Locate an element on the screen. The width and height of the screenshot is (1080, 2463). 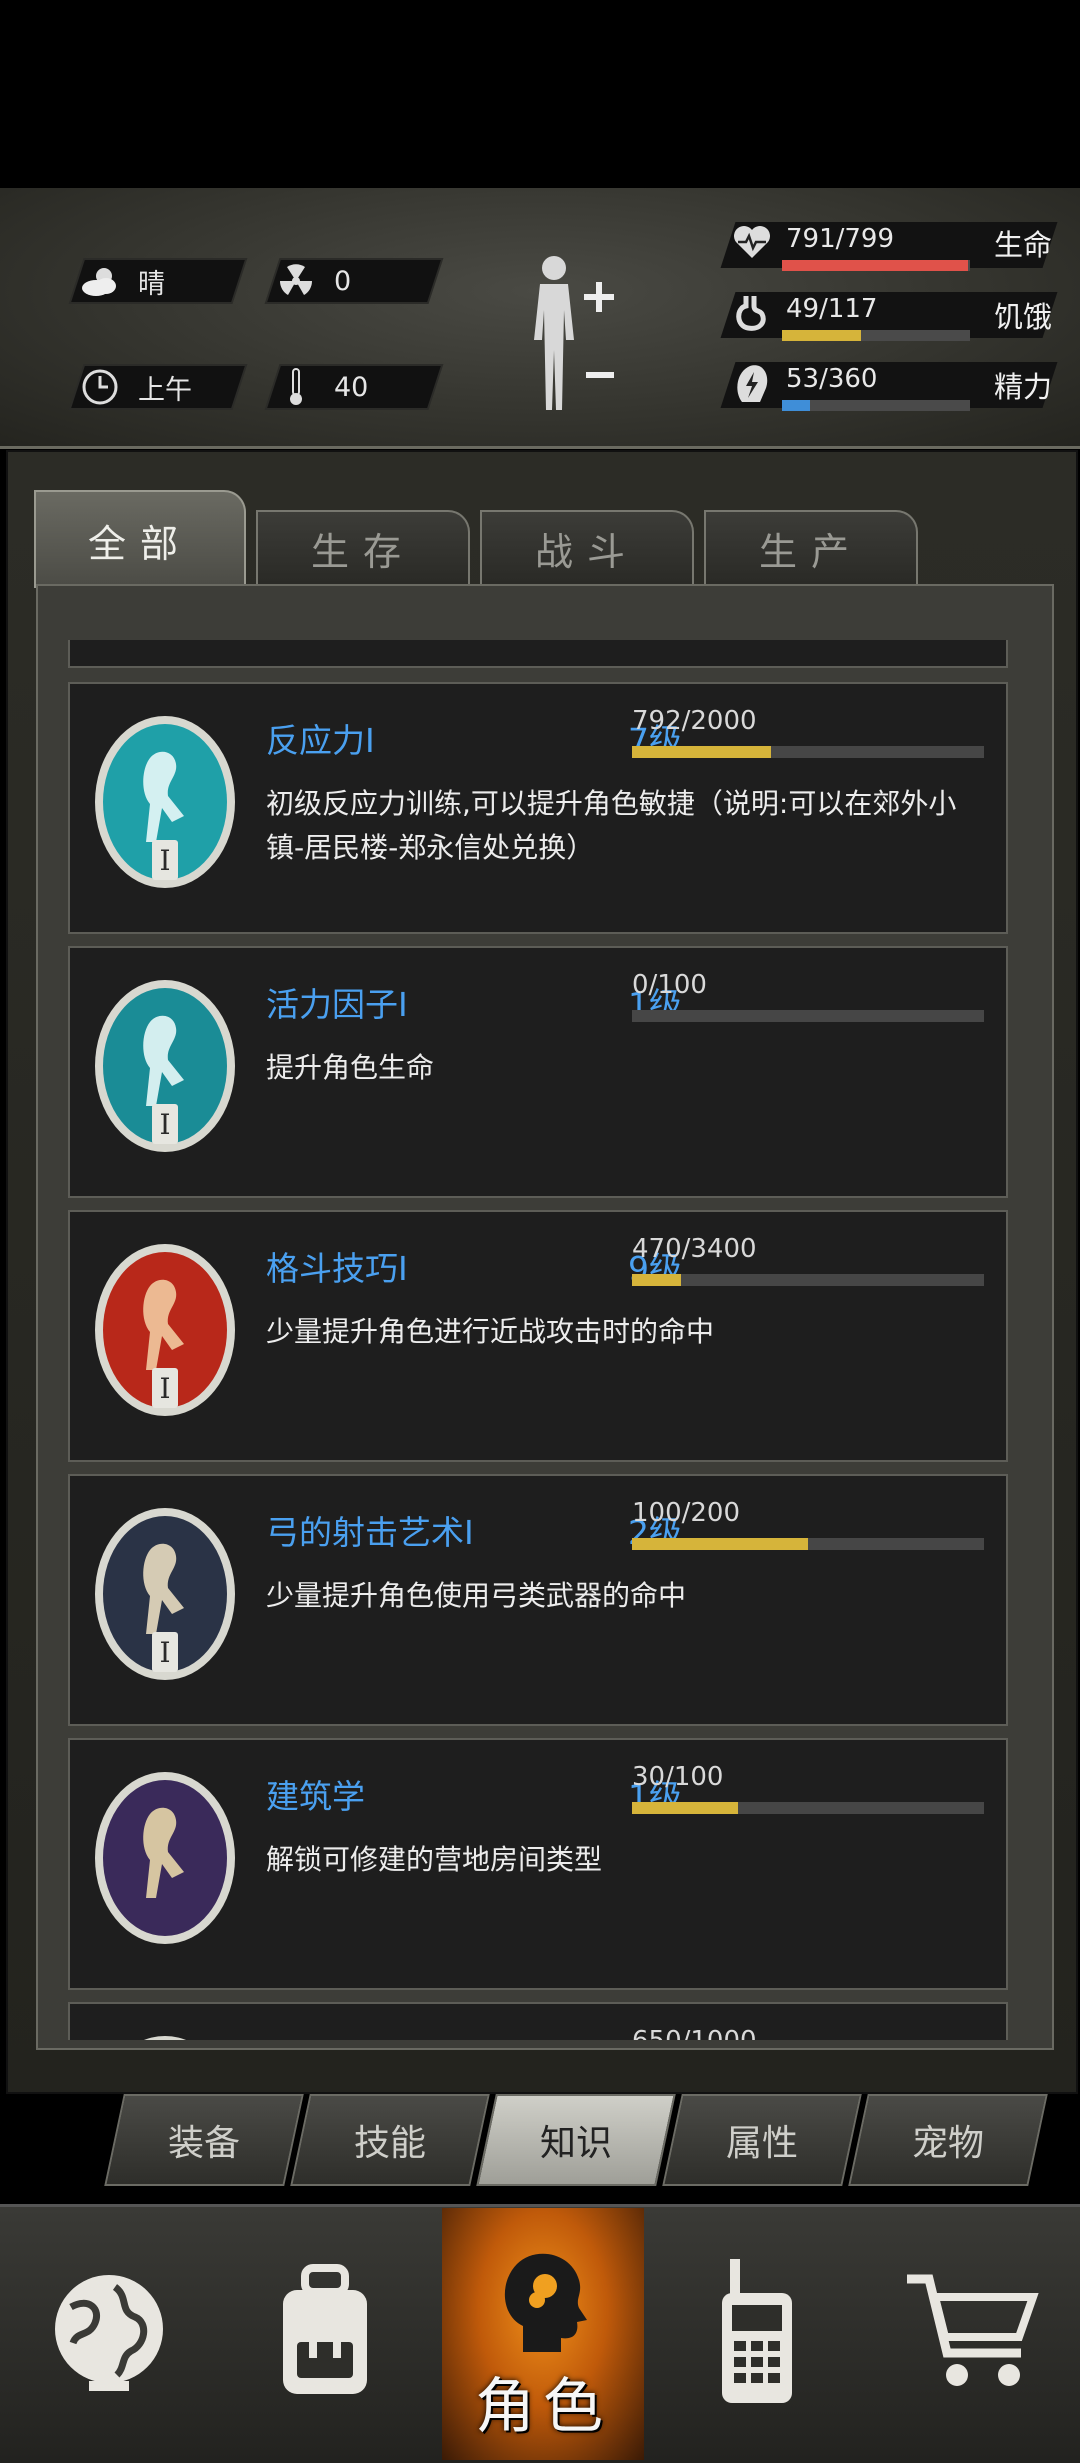
tab-all: 全部 is located at coordinates (140, 539).